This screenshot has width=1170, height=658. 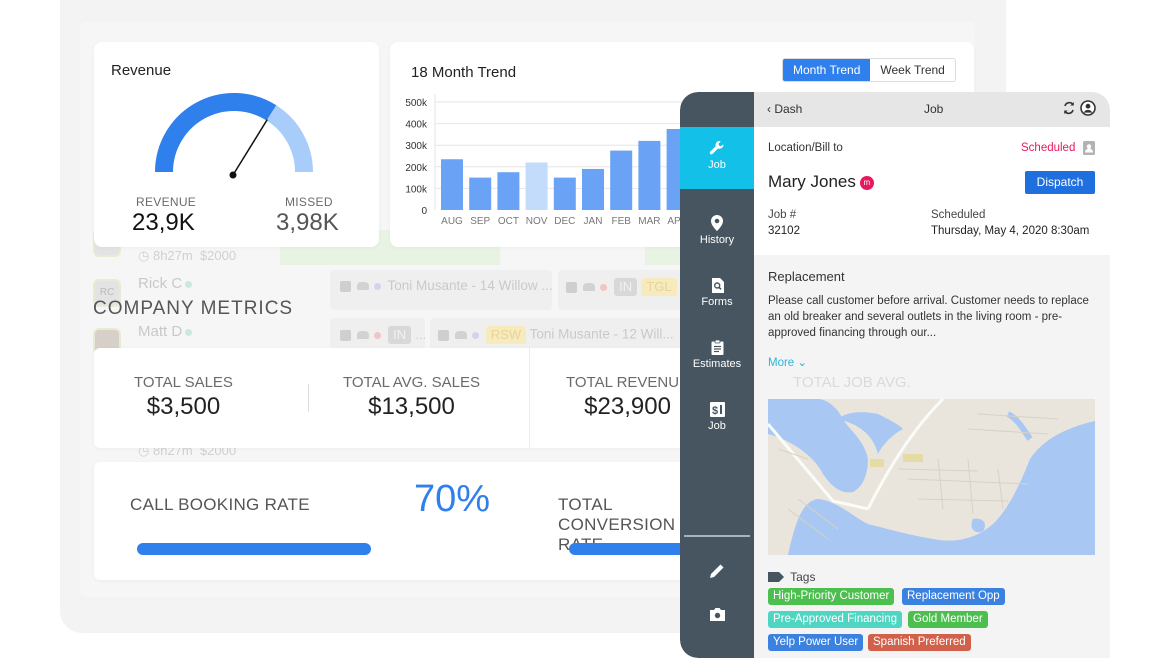 I want to click on map-image, so click(x=931, y=477).